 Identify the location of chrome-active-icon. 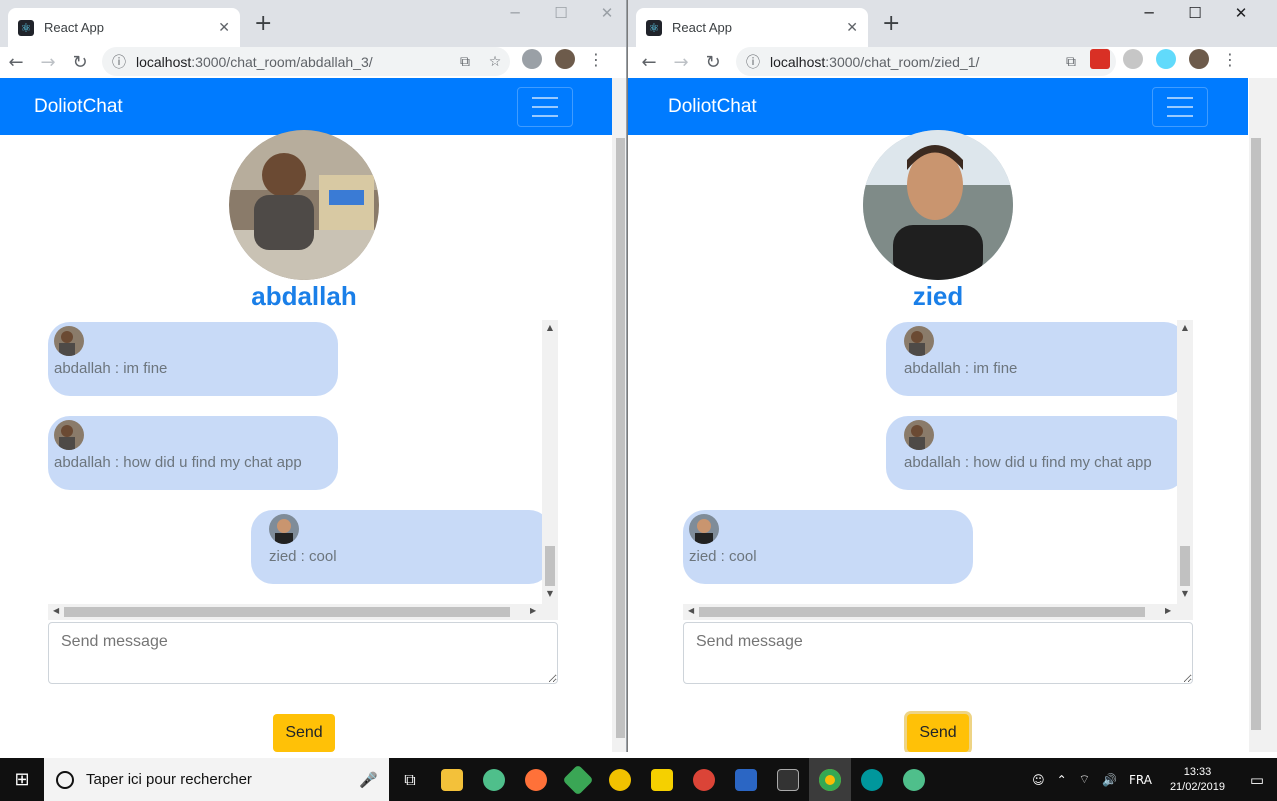
(830, 779).